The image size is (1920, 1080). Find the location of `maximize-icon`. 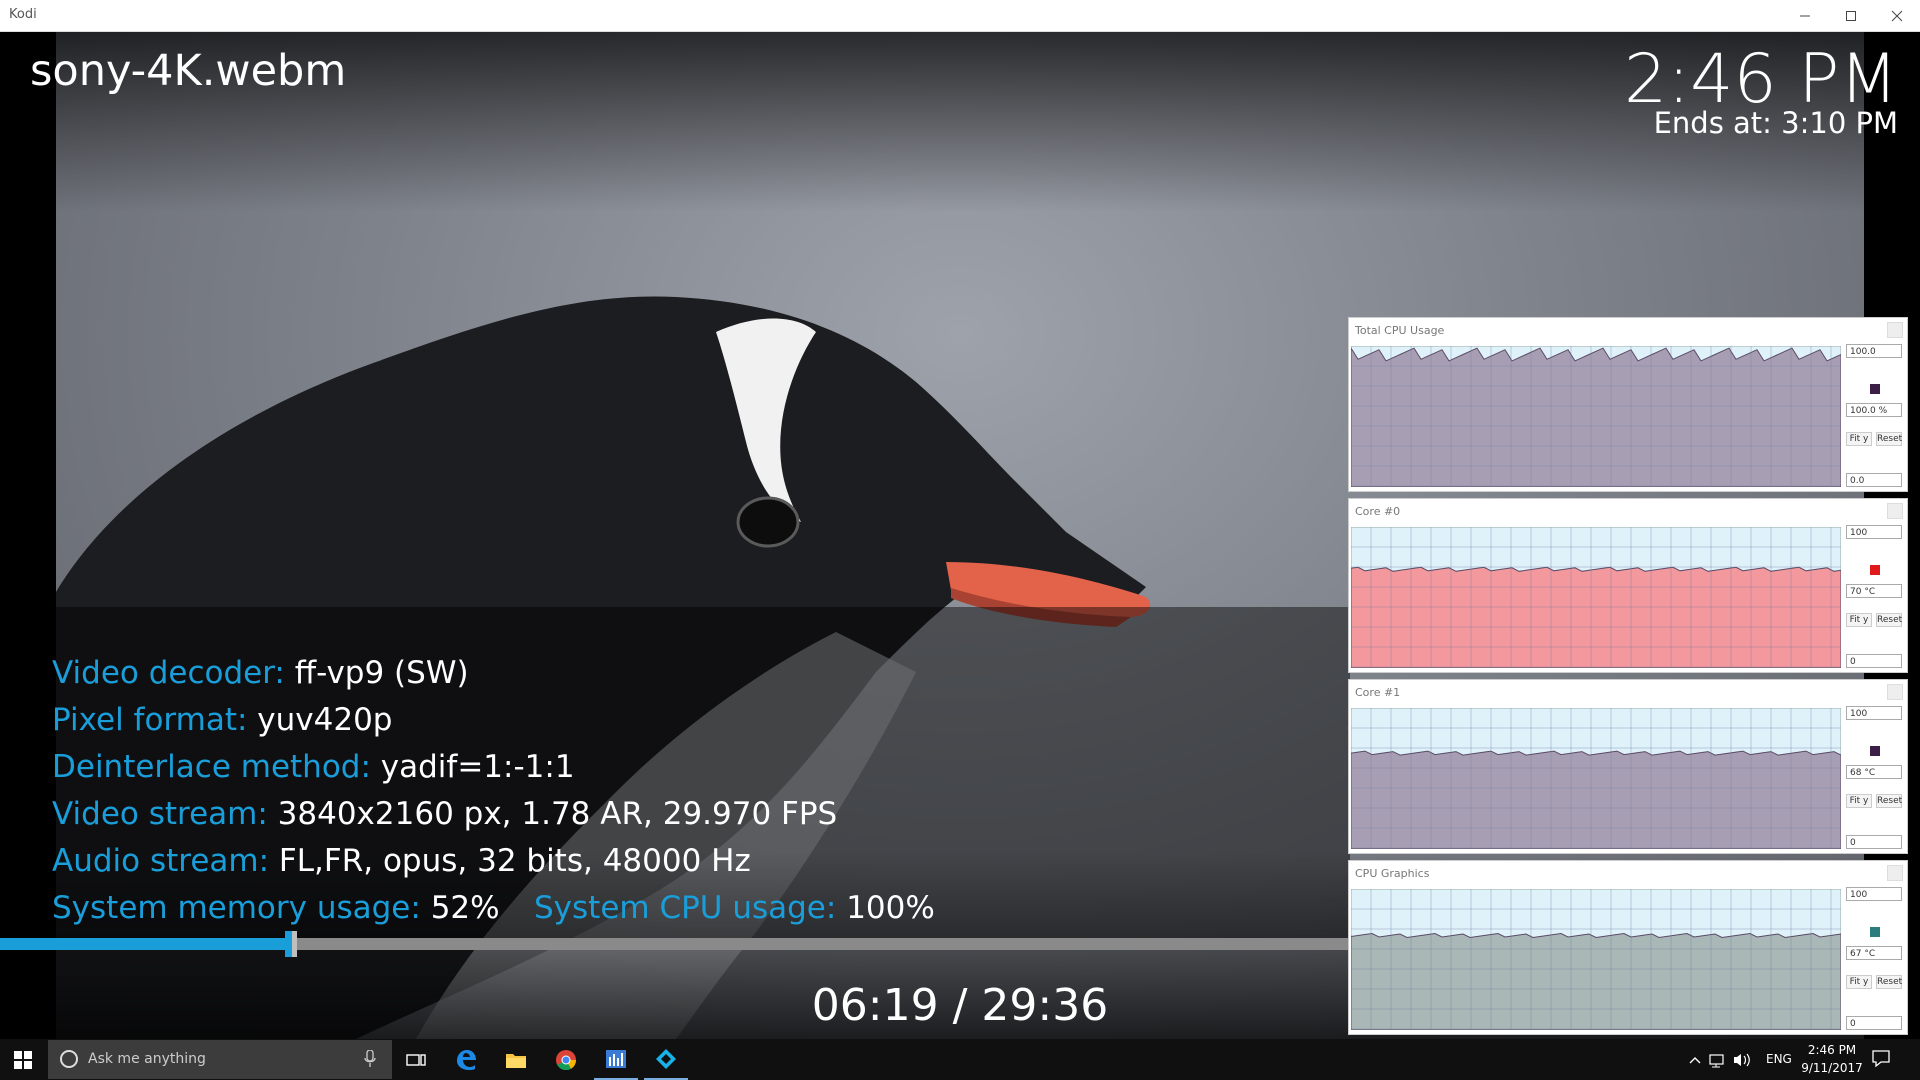

maximize-icon is located at coordinates (1851, 15).